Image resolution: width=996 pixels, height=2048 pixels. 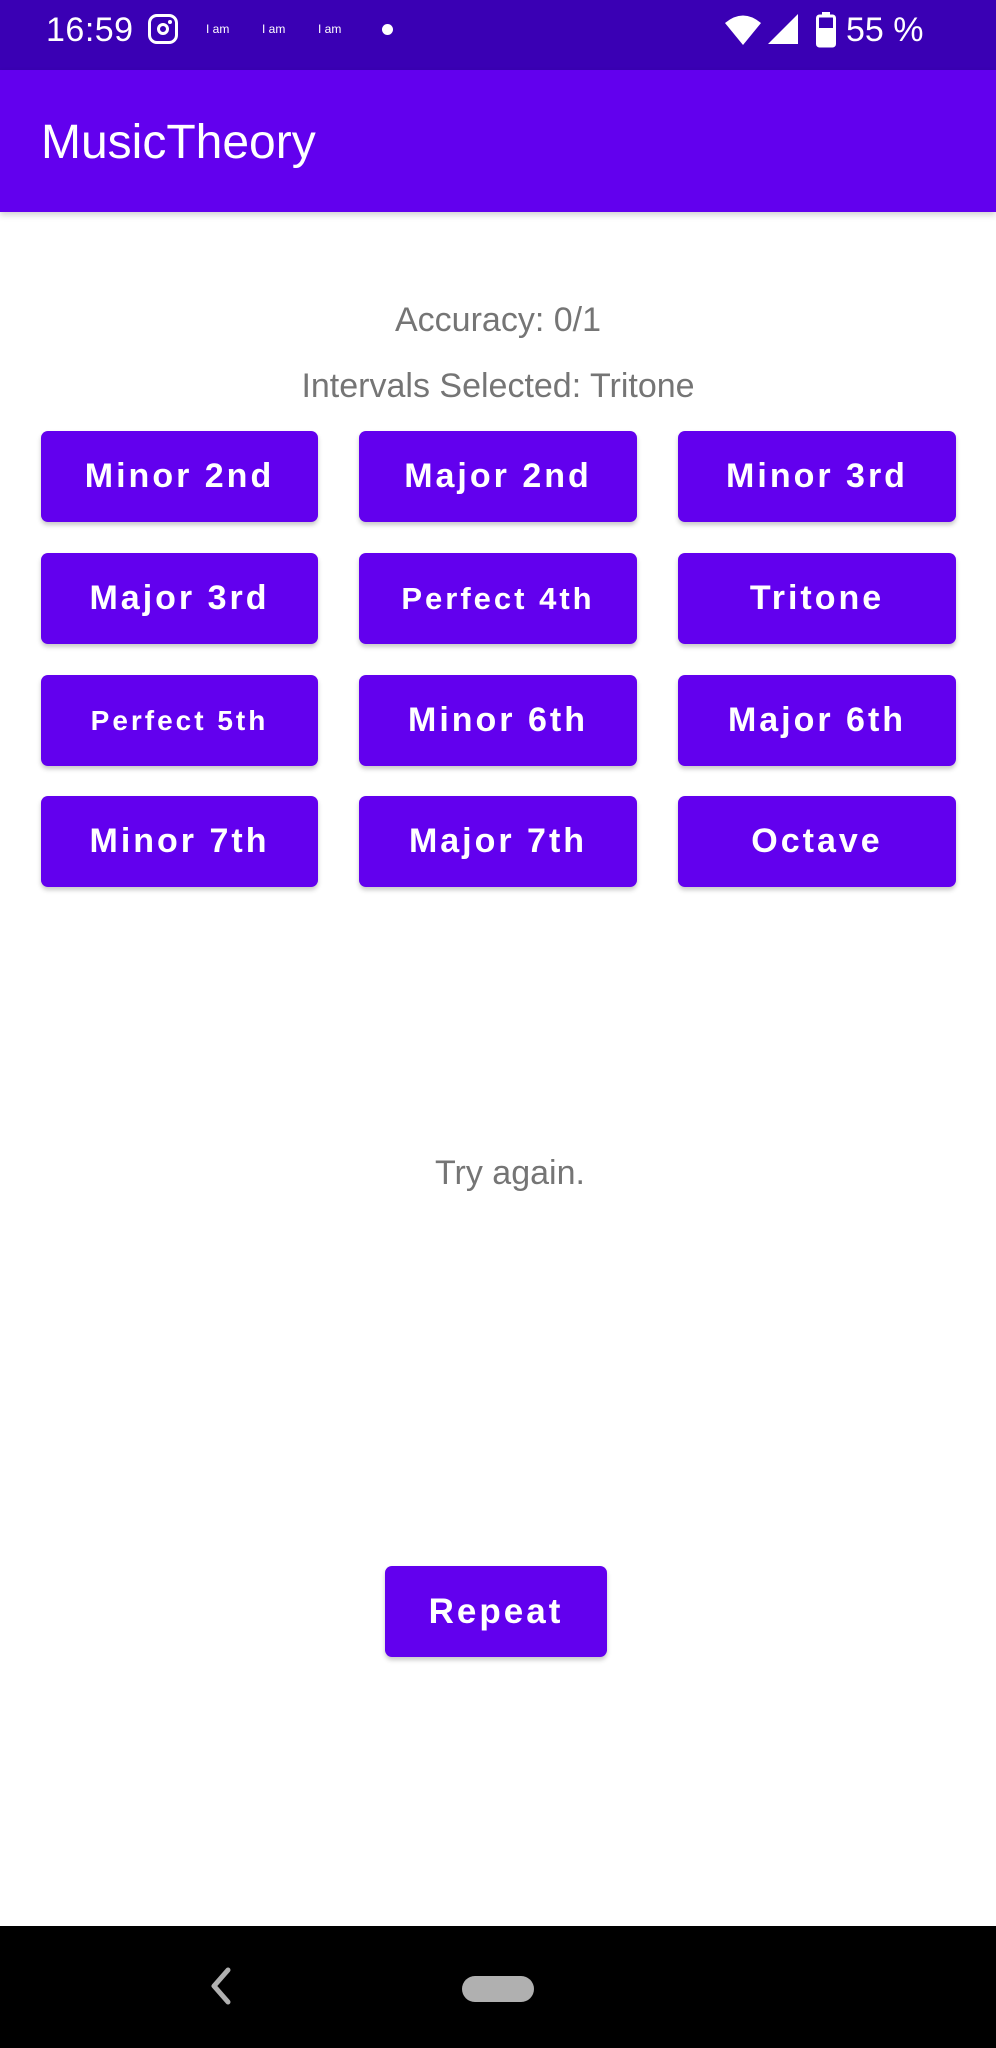 I want to click on instagram-icon, so click(x=163, y=29).